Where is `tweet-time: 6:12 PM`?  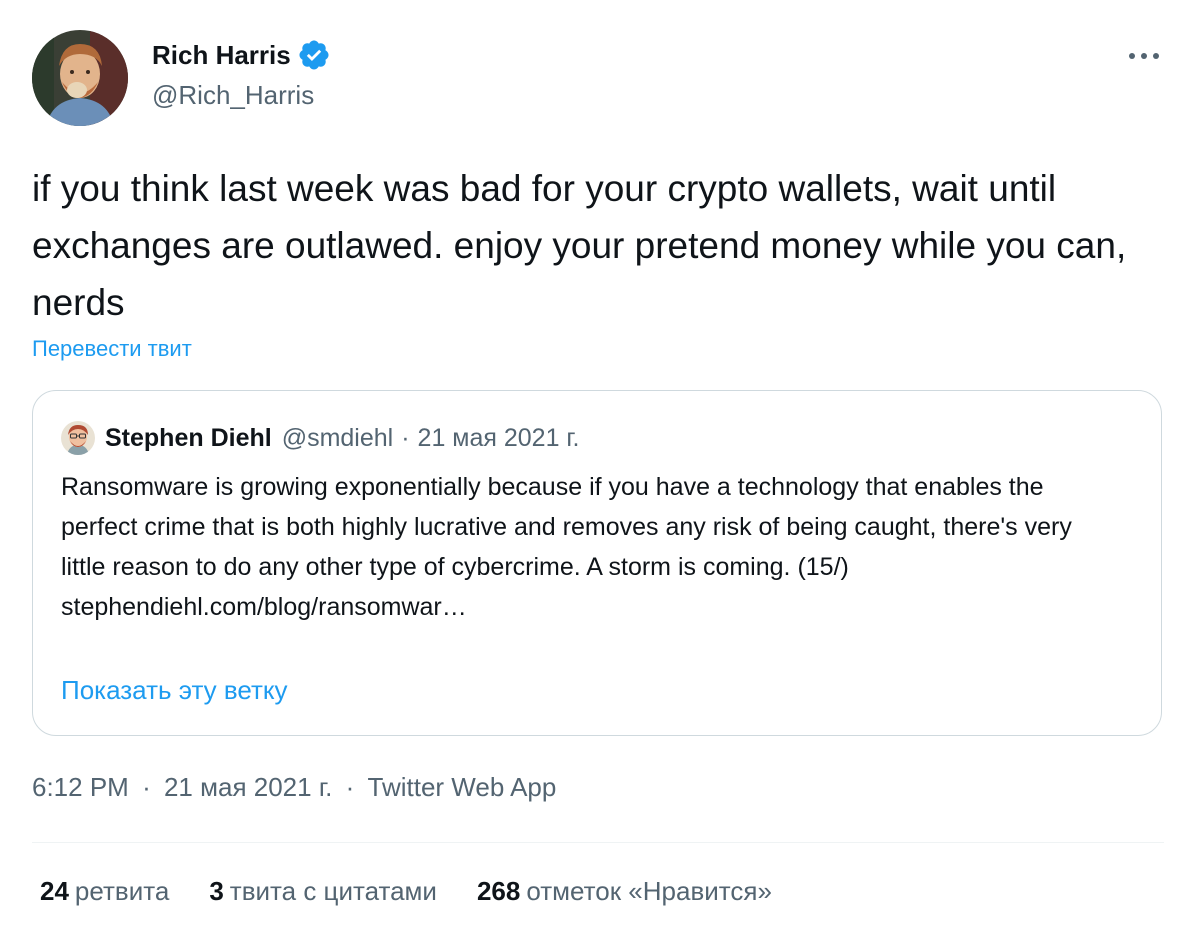 tweet-time: 6:12 PM is located at coordinates (80, 787).